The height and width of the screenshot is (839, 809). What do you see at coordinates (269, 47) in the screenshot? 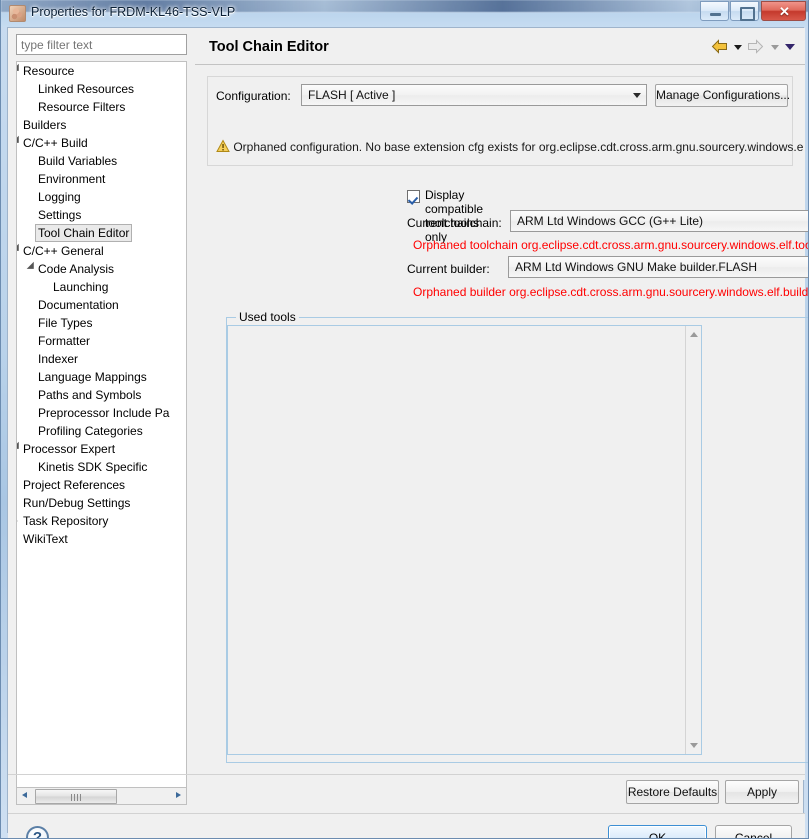
I see `page-title: Tool Chain Editor` at bounding box center [269, 47].